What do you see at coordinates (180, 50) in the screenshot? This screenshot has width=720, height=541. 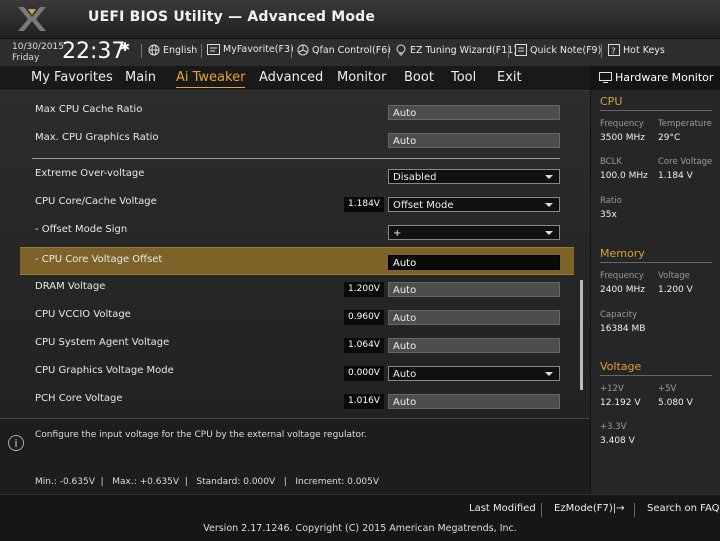 I see `language-label: English` at bounding box center [180, 50].